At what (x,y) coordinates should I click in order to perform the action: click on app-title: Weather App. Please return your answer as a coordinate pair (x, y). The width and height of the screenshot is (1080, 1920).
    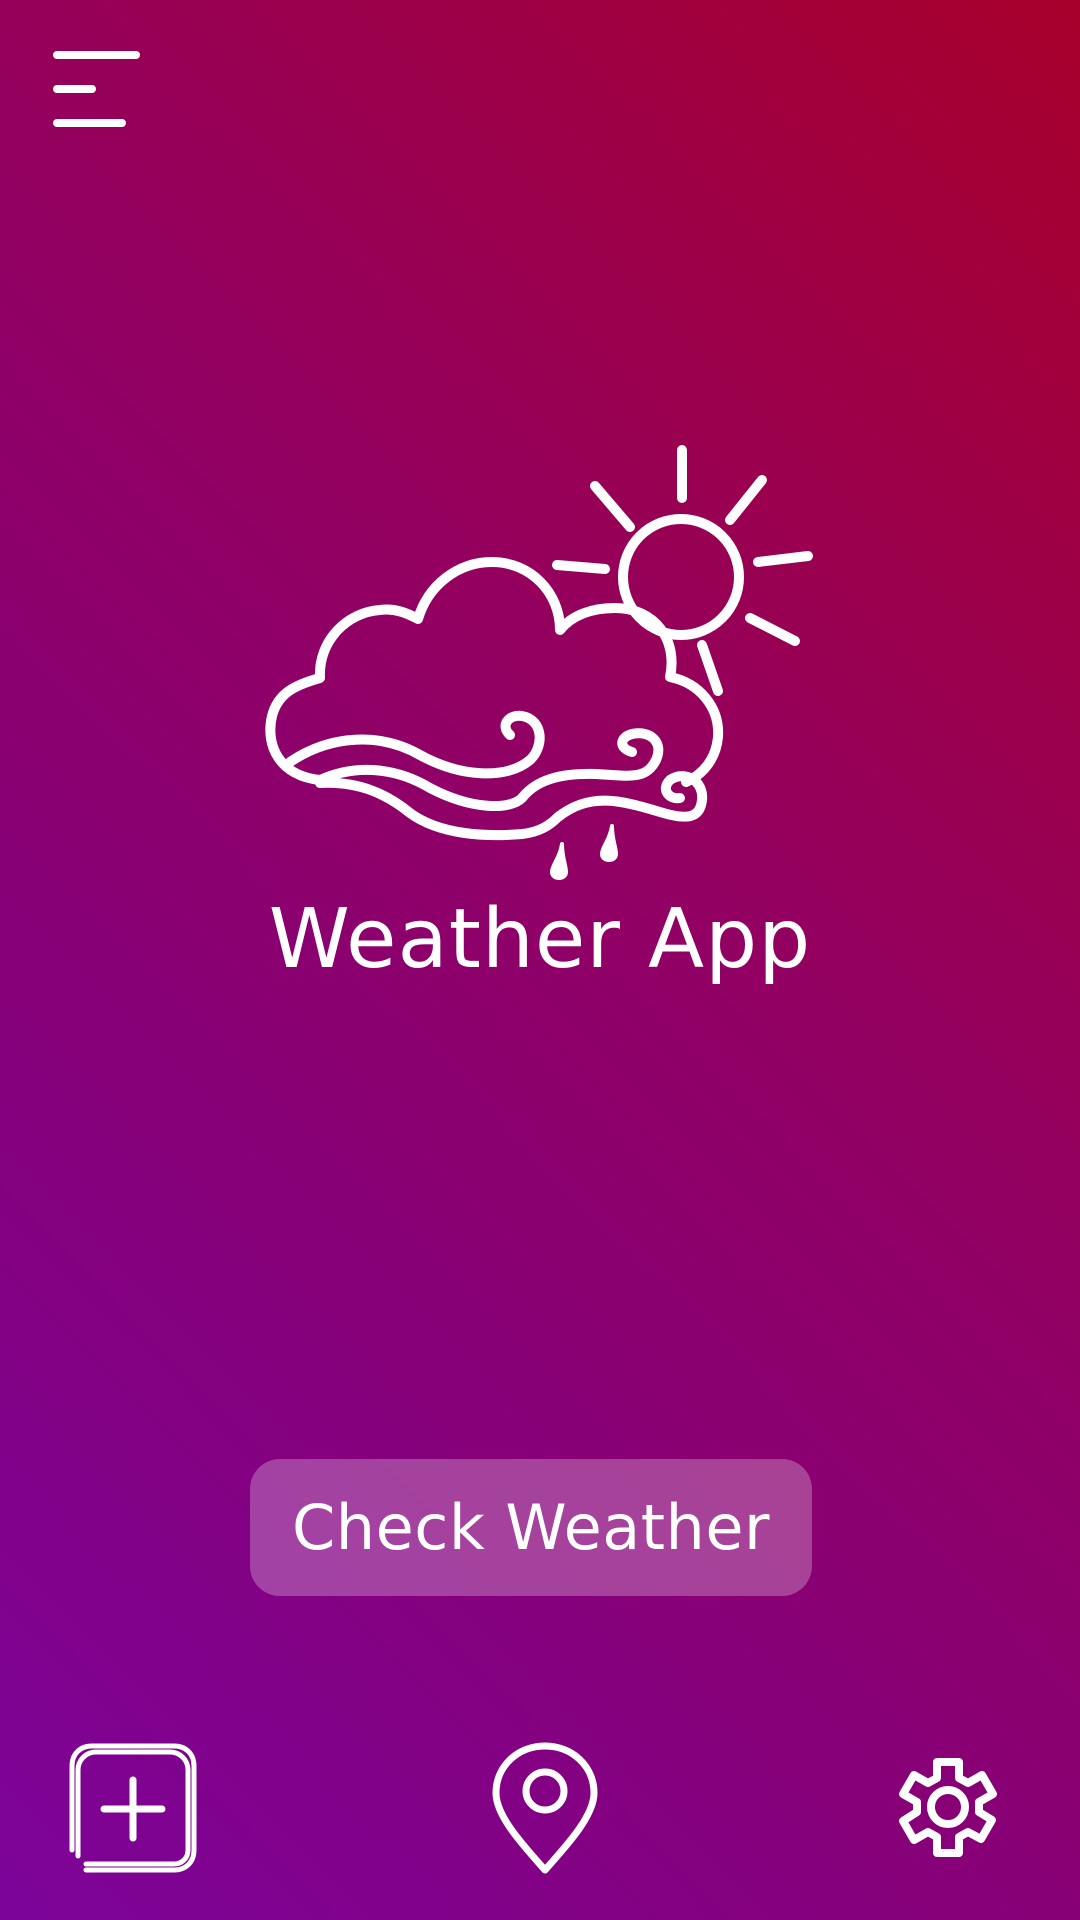
    Looking at the image, I should click on (540, 939).